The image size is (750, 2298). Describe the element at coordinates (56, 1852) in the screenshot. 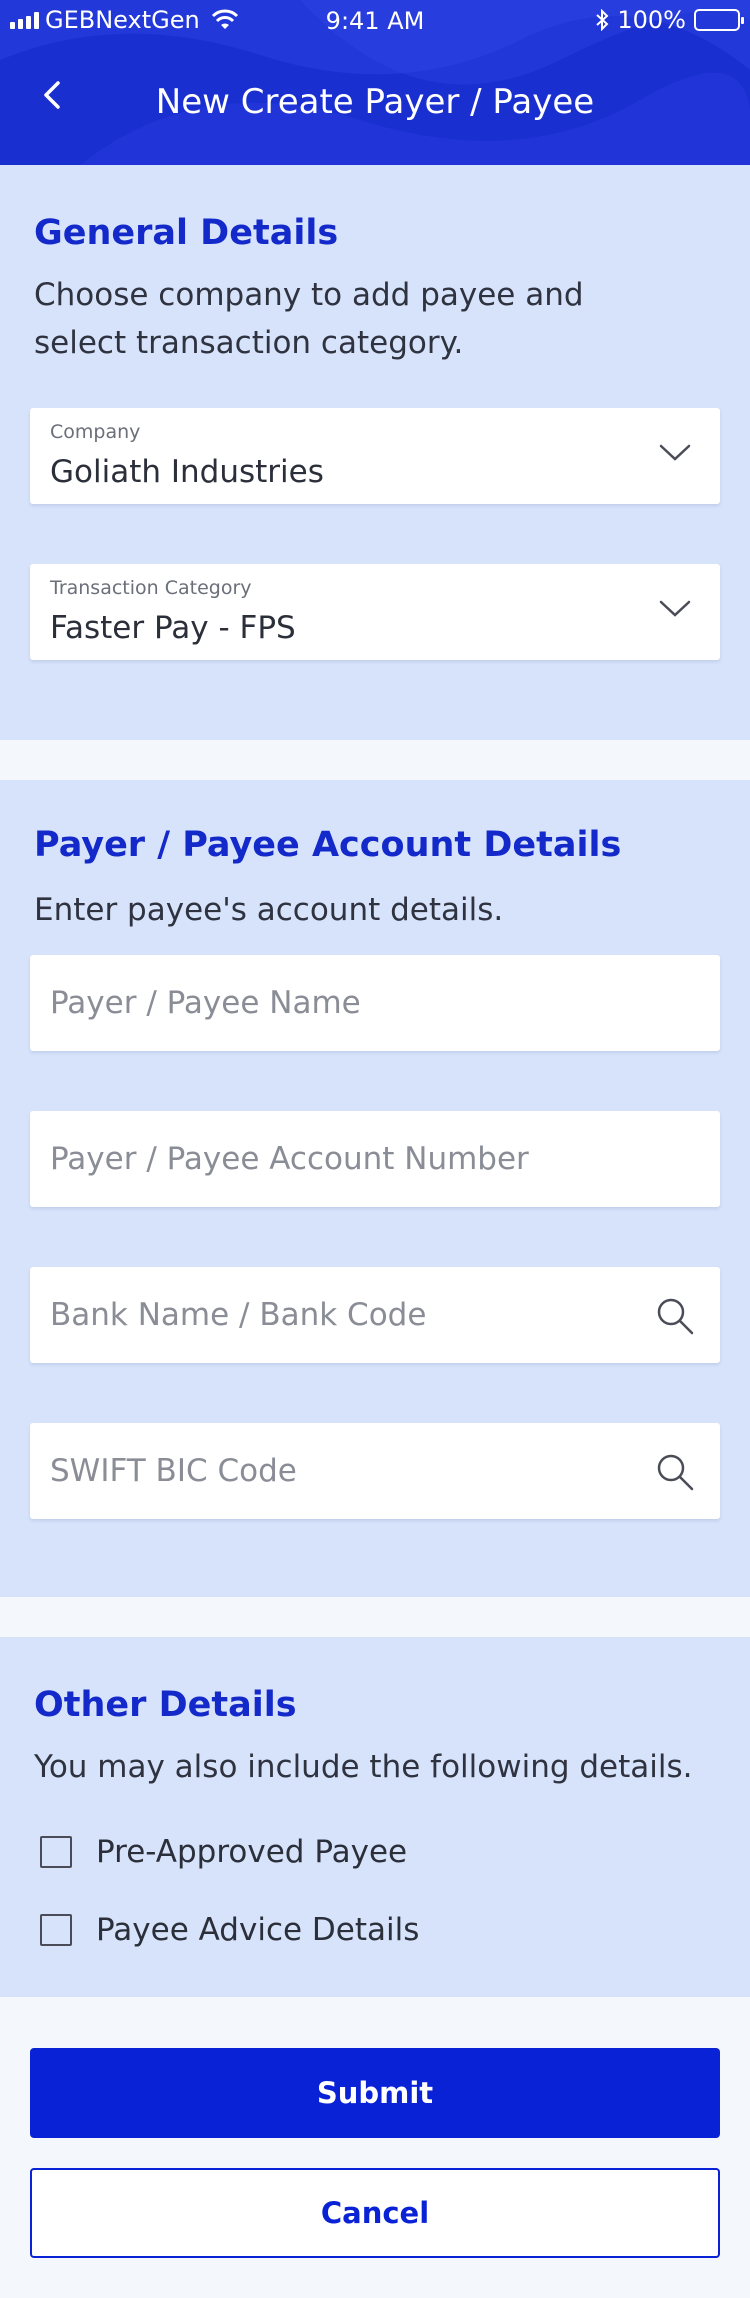

I see `pre-approved-payee-checkbox` at that location.